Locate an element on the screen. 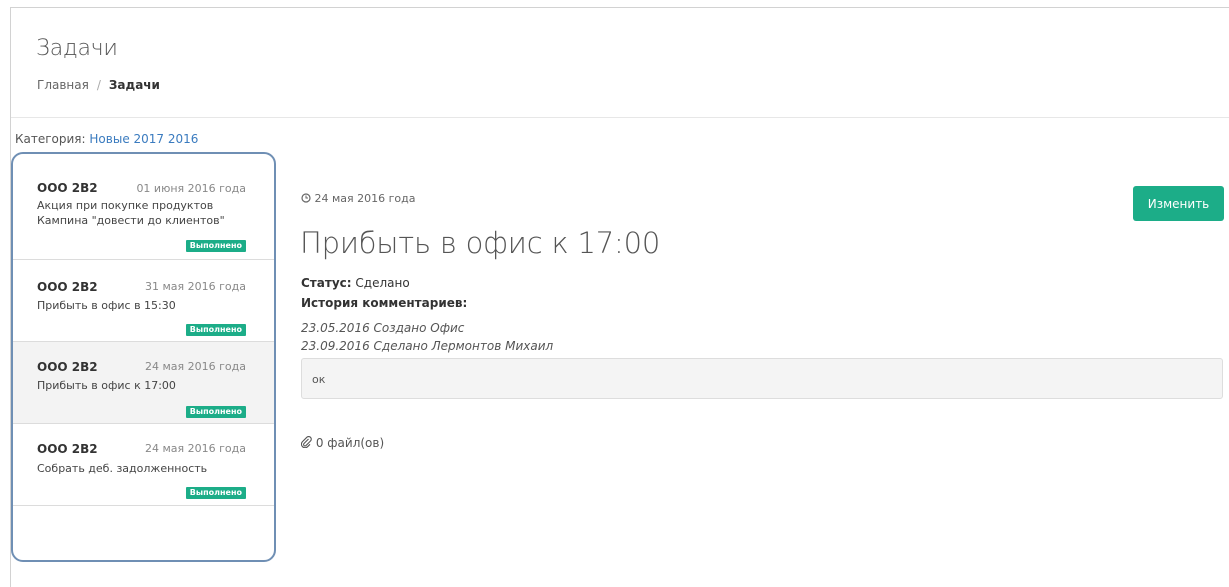  paperclip-icon is located at coordinates (306, 443).